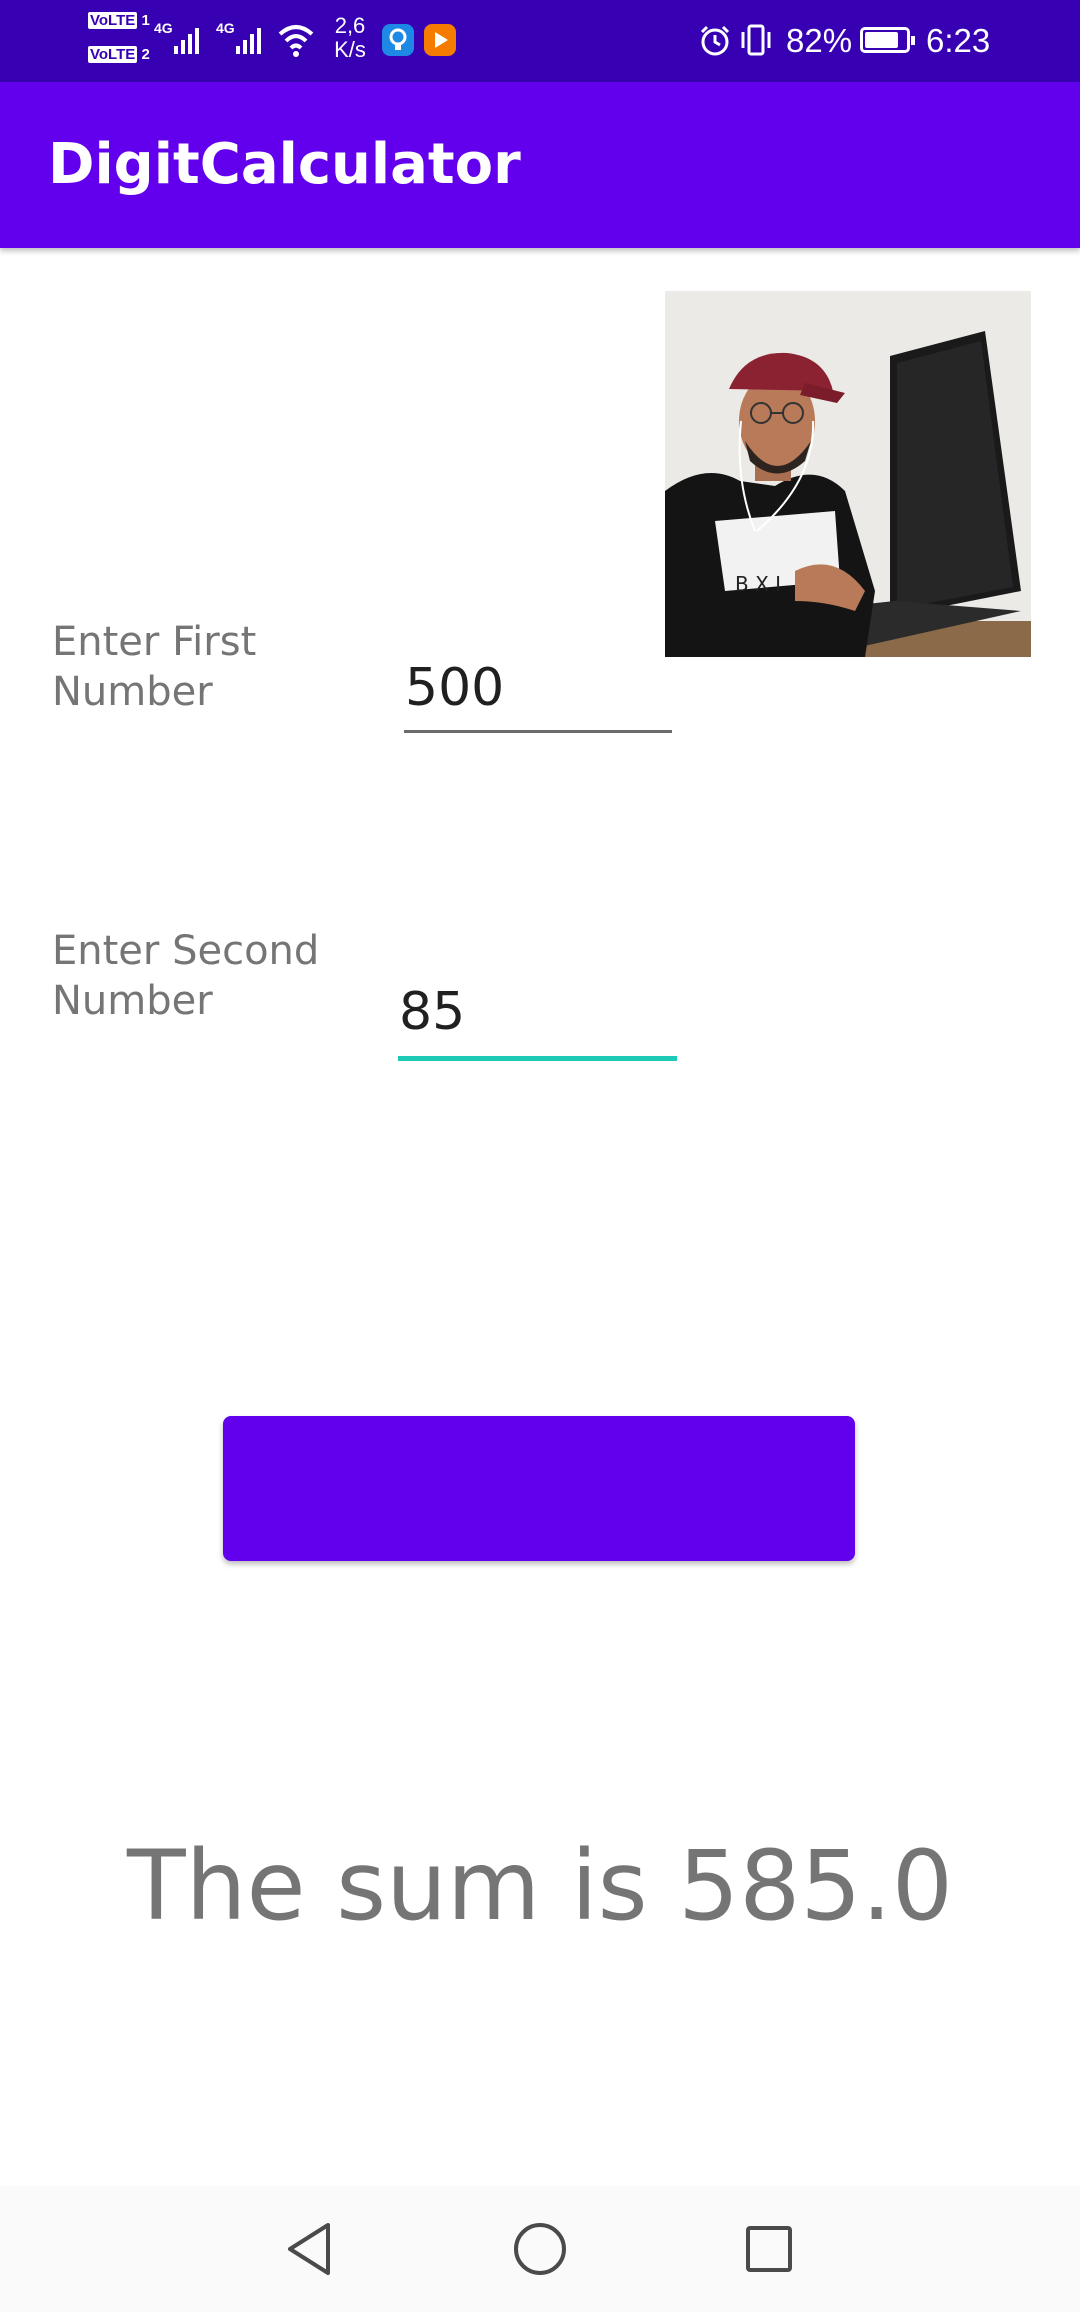 The height and width of the screenshot is (2312, 1080). I want to click on network-type-1: 4G, so click(163, 28).